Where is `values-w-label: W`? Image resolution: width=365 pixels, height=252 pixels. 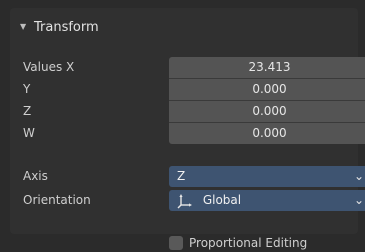
values-w-label: W is located at coordinates (29, 133).